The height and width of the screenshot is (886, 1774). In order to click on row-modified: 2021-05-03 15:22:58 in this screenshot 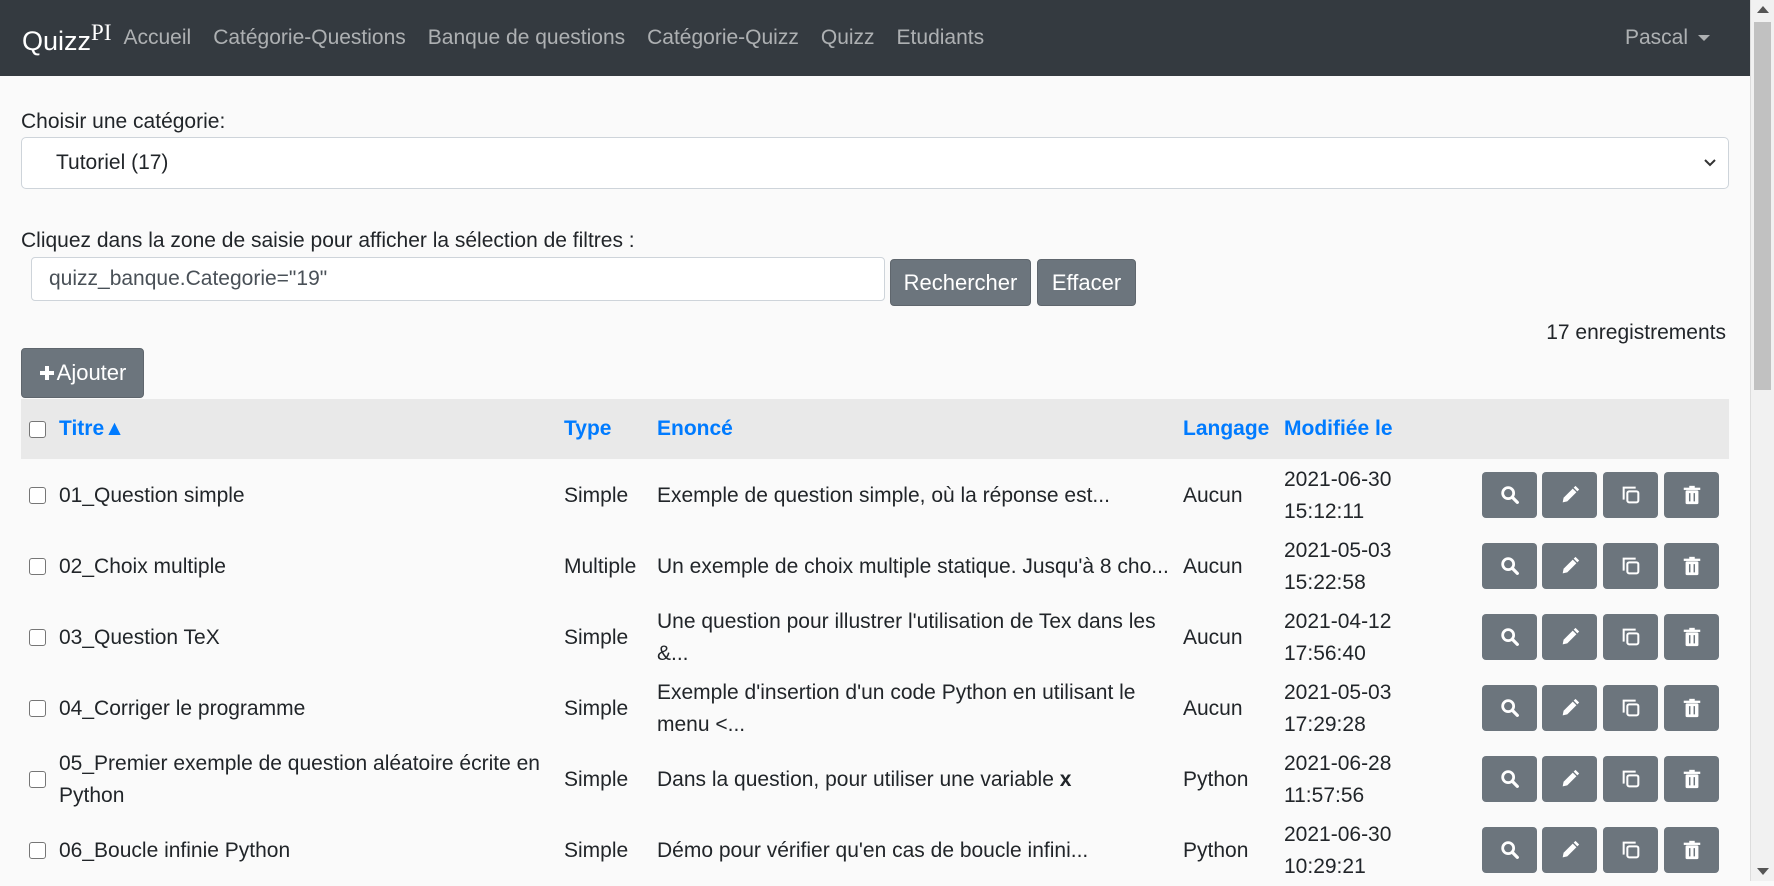, I will do `click(1354, 567)`.